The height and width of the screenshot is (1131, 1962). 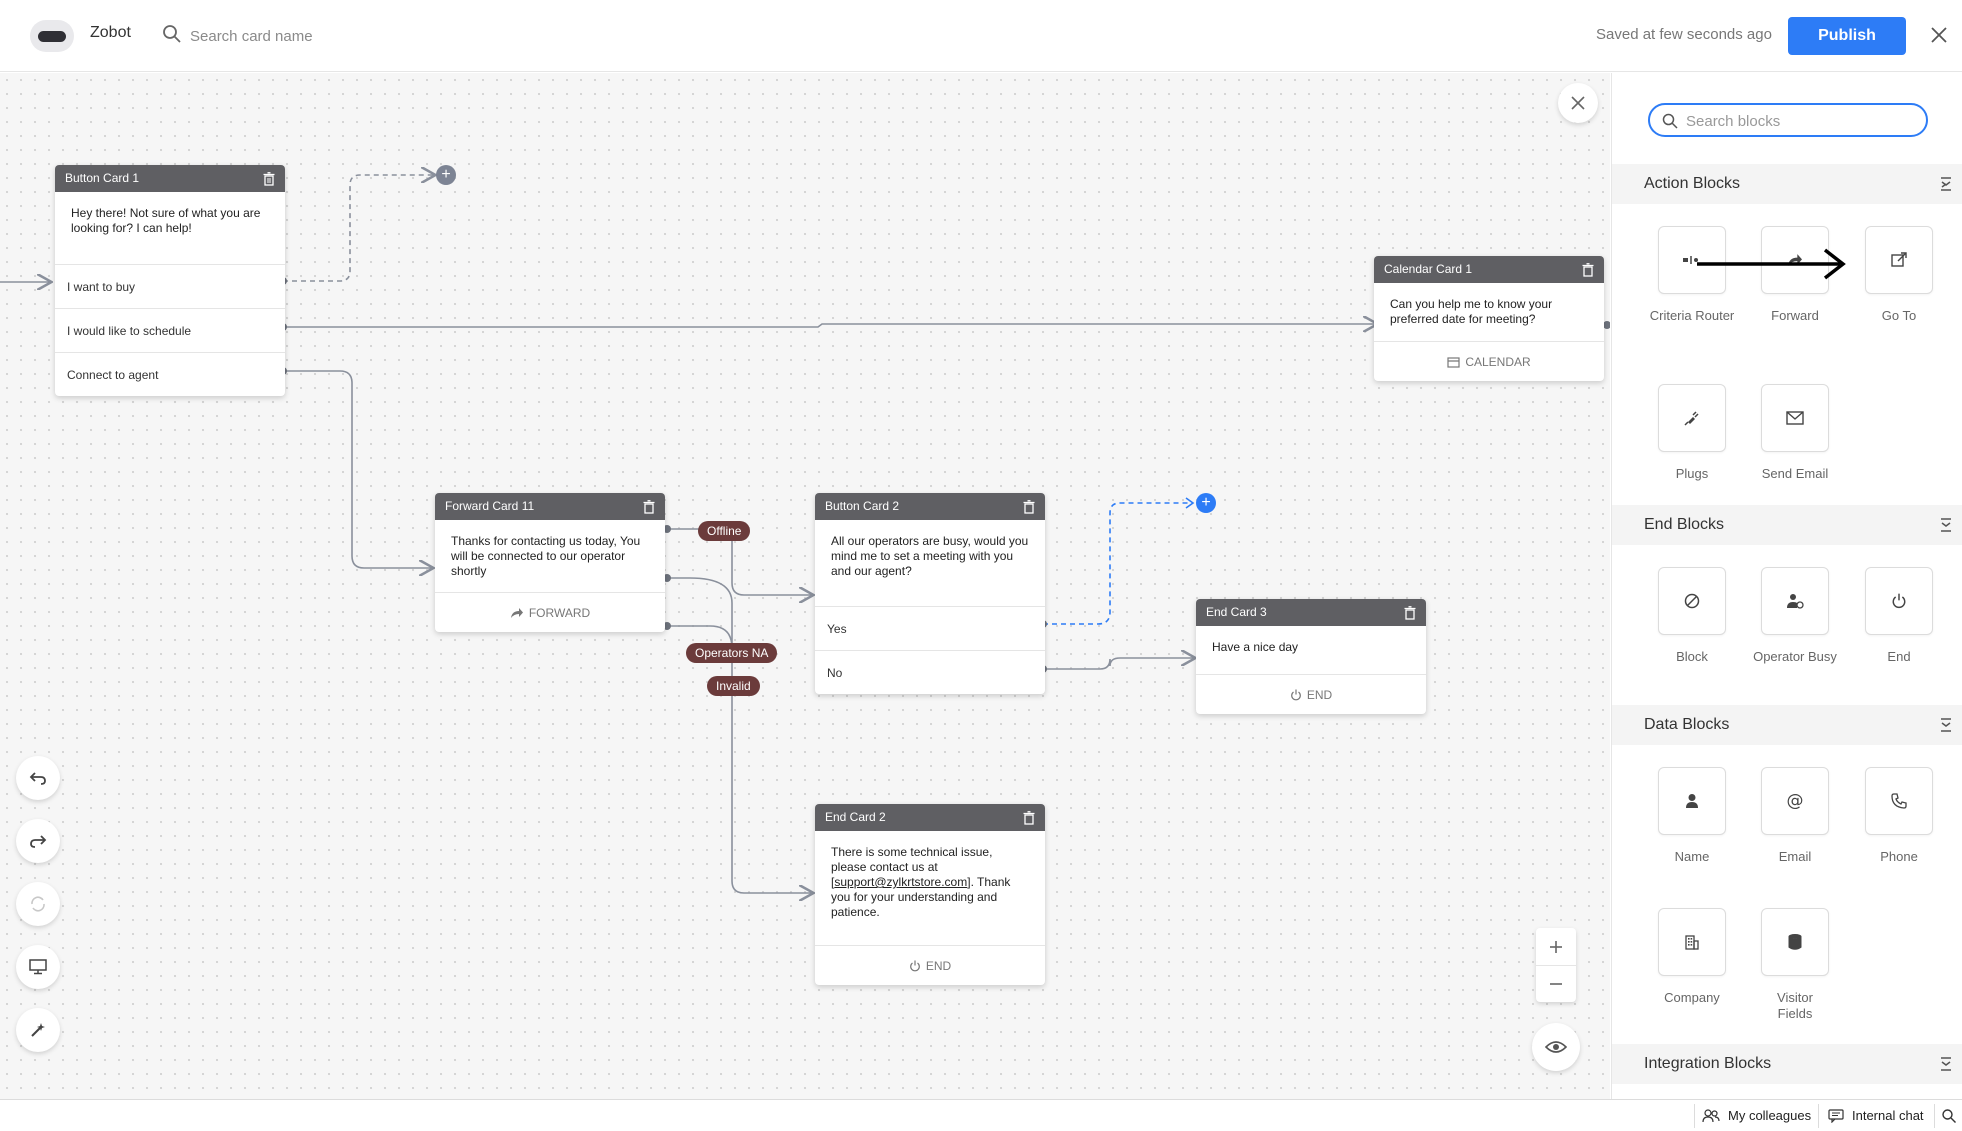 I want to click on magic-wand-button, so click(x=38, y=1030).